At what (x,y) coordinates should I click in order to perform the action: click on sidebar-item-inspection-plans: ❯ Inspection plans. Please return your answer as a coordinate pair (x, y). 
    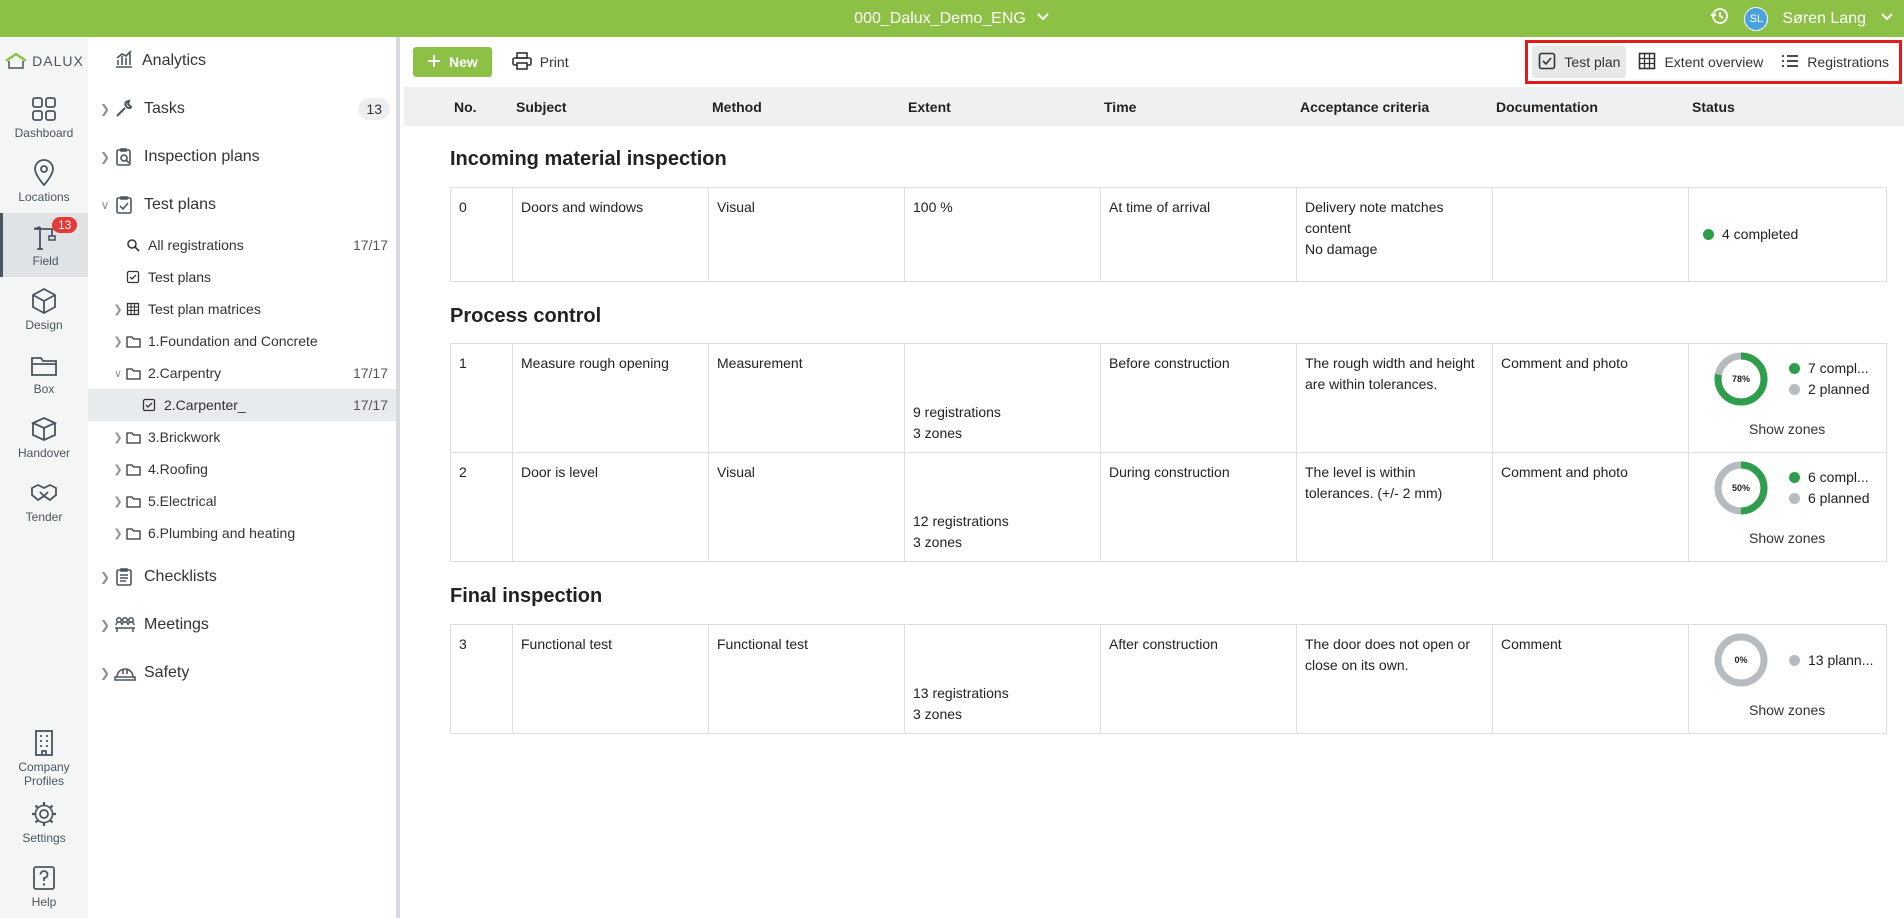
    Looking at the image, I should click on (242, 157).